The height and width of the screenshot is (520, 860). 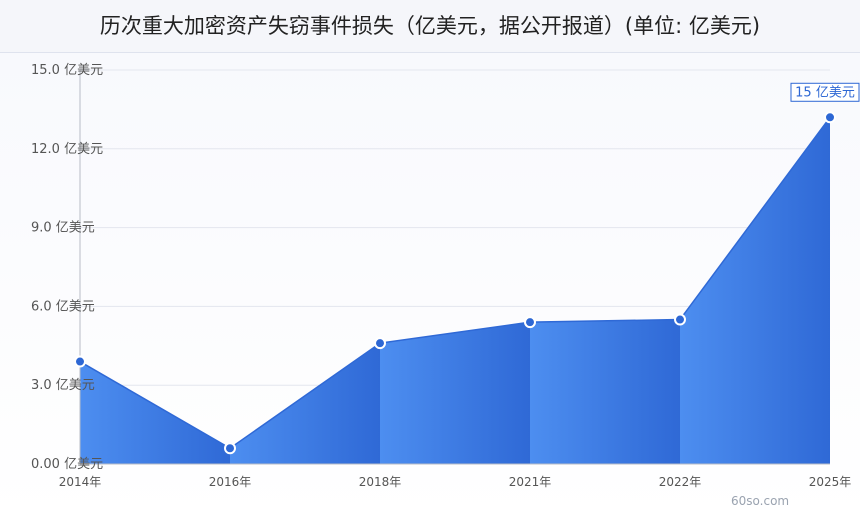 What do you see at coordinates (63, 306) in the screenshot?
I see `y-tick-label: 6.0 亿美元` at bounding box center [63, 306].